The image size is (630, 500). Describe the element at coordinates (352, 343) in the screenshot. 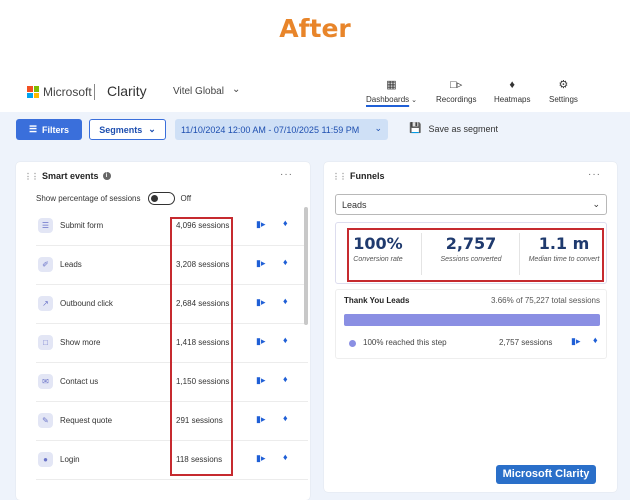

I see `step-legend-dot` at that location.